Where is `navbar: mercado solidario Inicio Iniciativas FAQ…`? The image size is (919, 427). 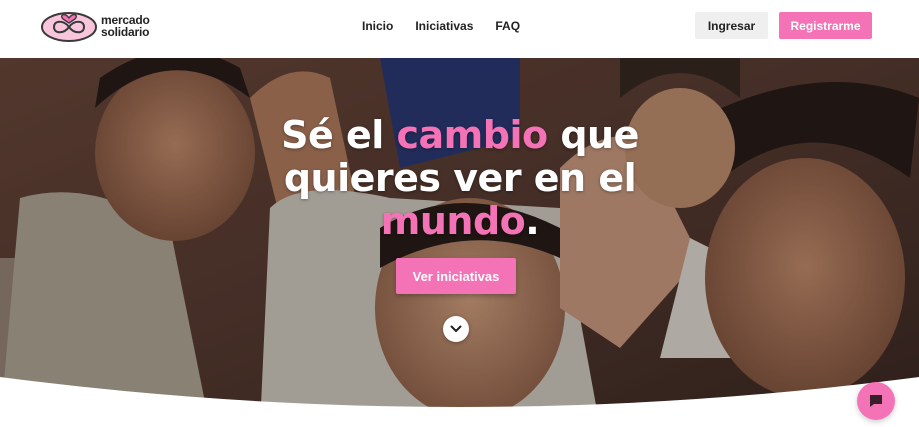 navbar: mercado solidario Inicio Iniciativas FAQ… is located at coordinates (459, 29).